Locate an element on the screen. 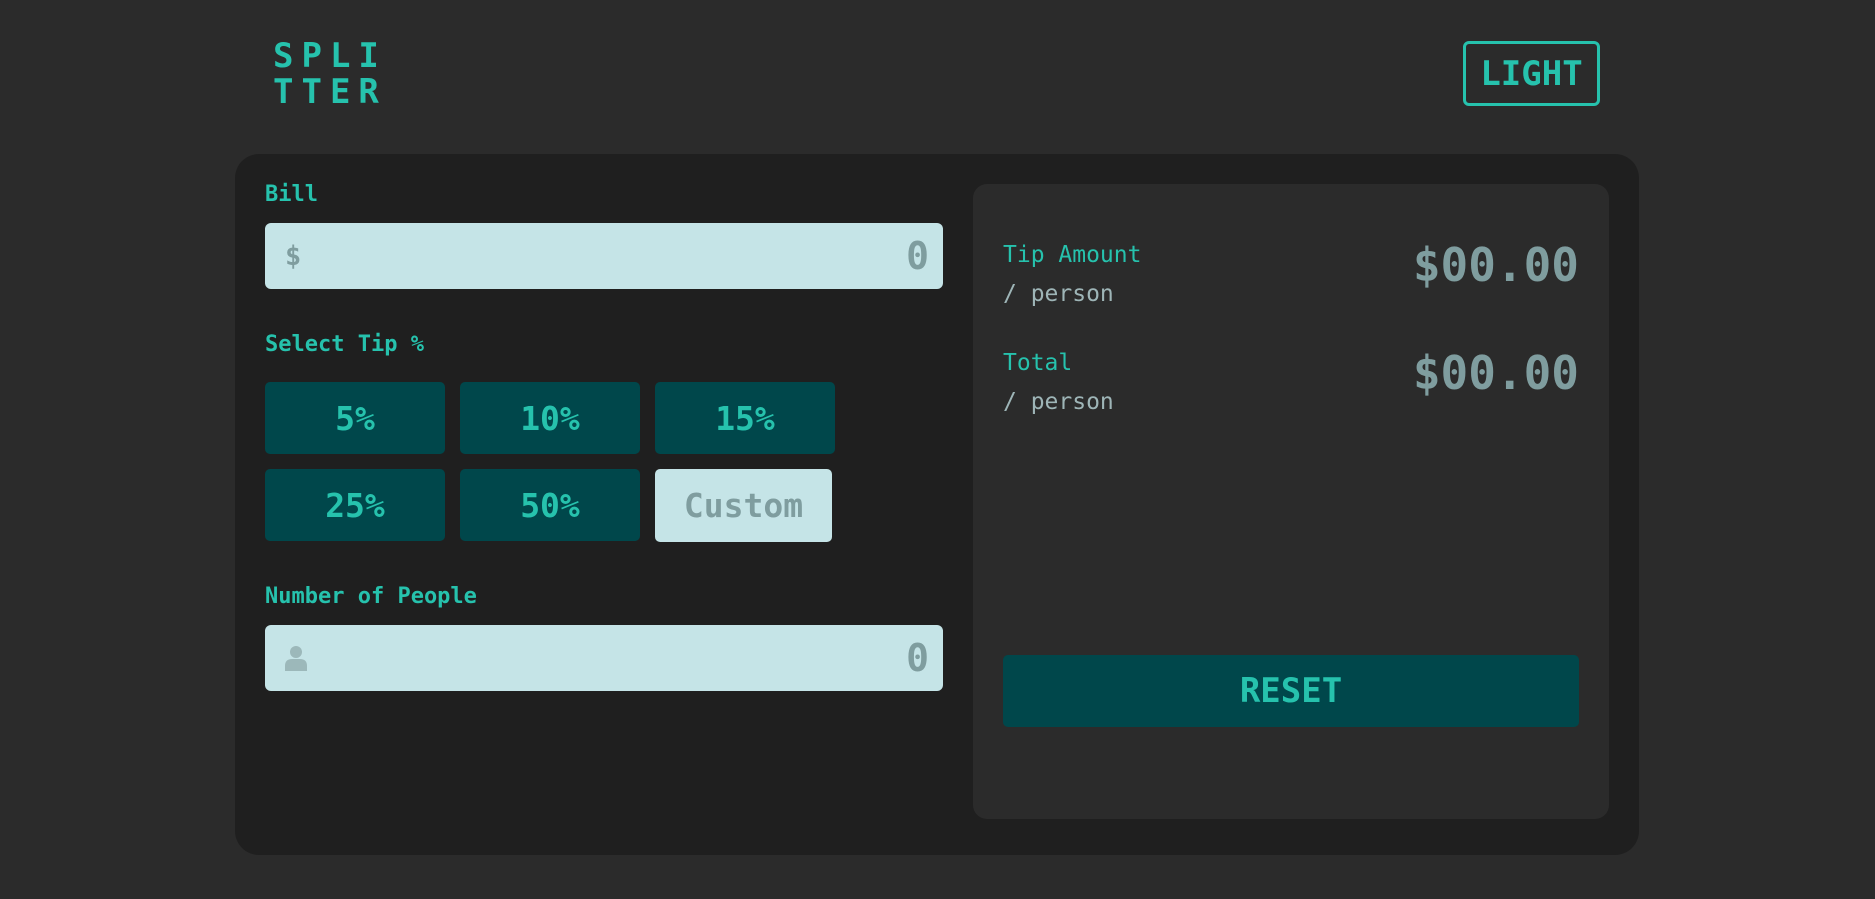  total-per-person: / person is located at coordinates (1058, 402).